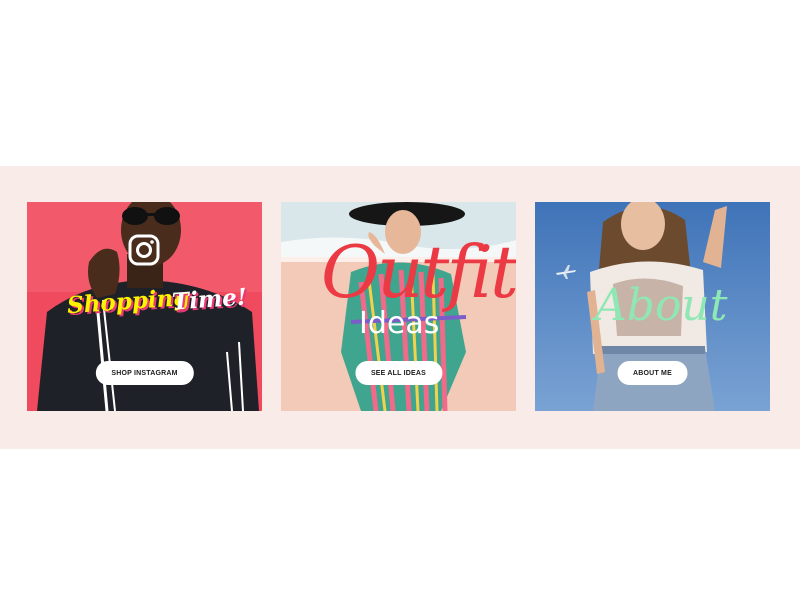 The width and height of the screenshot is (800, 600). What do you see at coordinates (566, 272) in the screenshot?
I see `airplane-icon` at bounding box center [566, 272].